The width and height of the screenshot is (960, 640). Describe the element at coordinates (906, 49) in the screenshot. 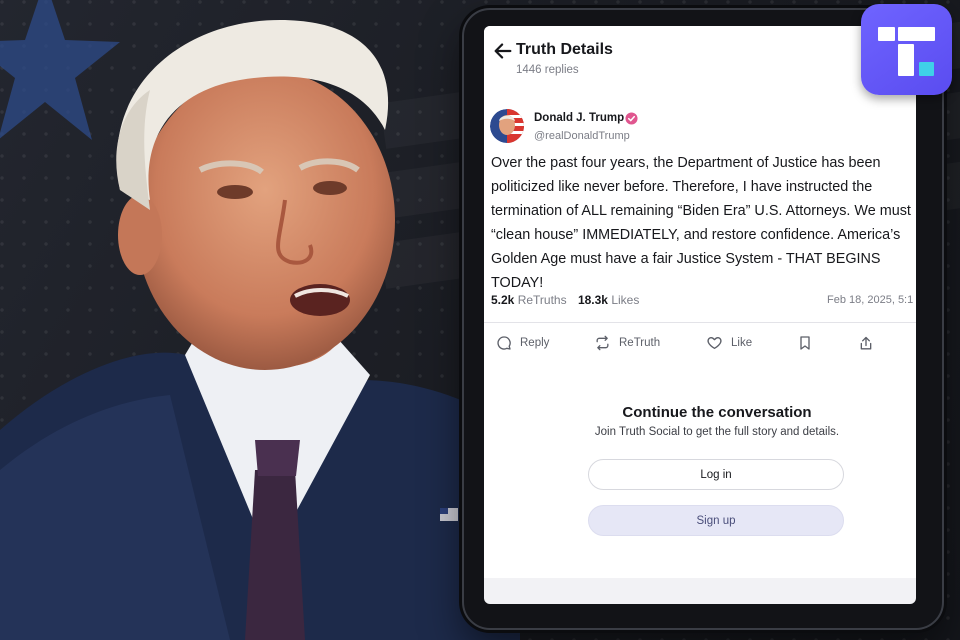

I see `truth-social-logo` at that location.